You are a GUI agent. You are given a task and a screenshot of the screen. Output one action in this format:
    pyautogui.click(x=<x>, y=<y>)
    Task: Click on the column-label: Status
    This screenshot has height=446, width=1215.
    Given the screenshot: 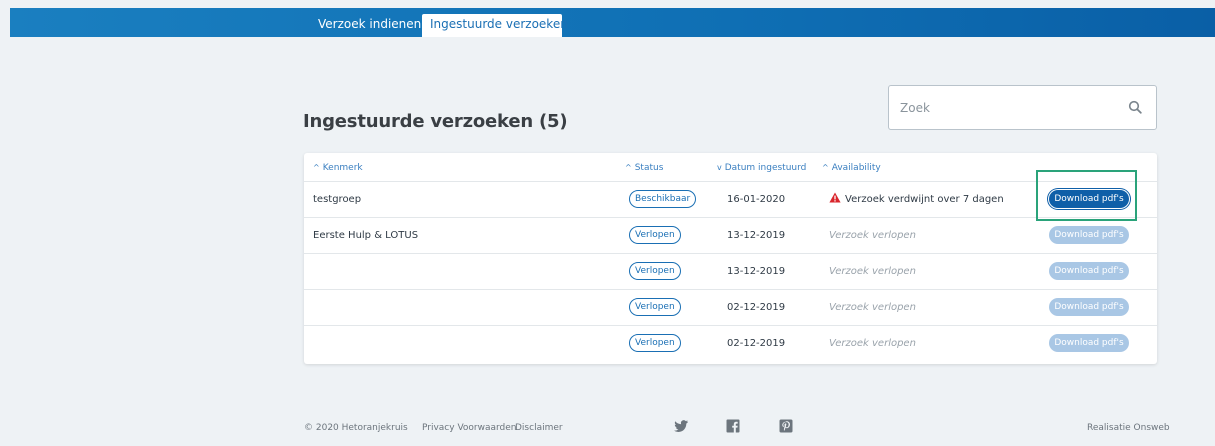 What is the action you would take?
    pyautogui.click(x=649, y=168)
    